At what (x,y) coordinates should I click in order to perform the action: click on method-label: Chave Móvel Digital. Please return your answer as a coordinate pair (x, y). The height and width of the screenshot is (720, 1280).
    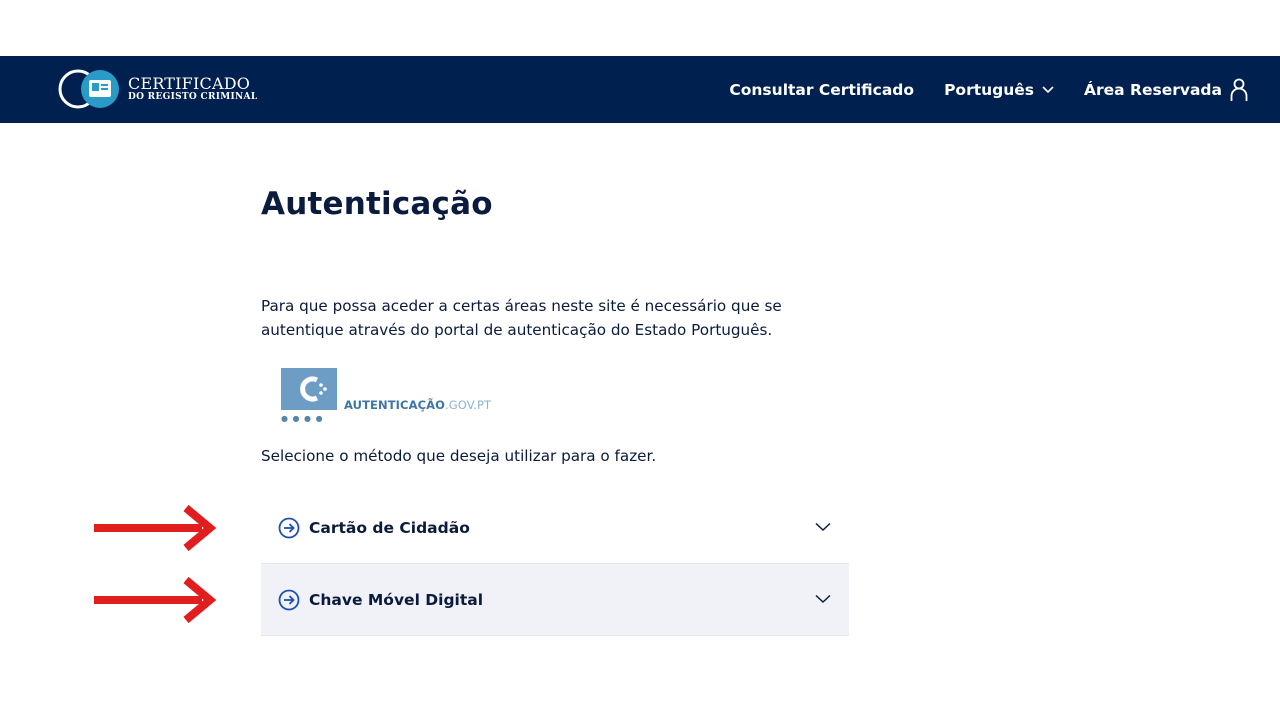
    Looking at the image, I should click on (396, 599).